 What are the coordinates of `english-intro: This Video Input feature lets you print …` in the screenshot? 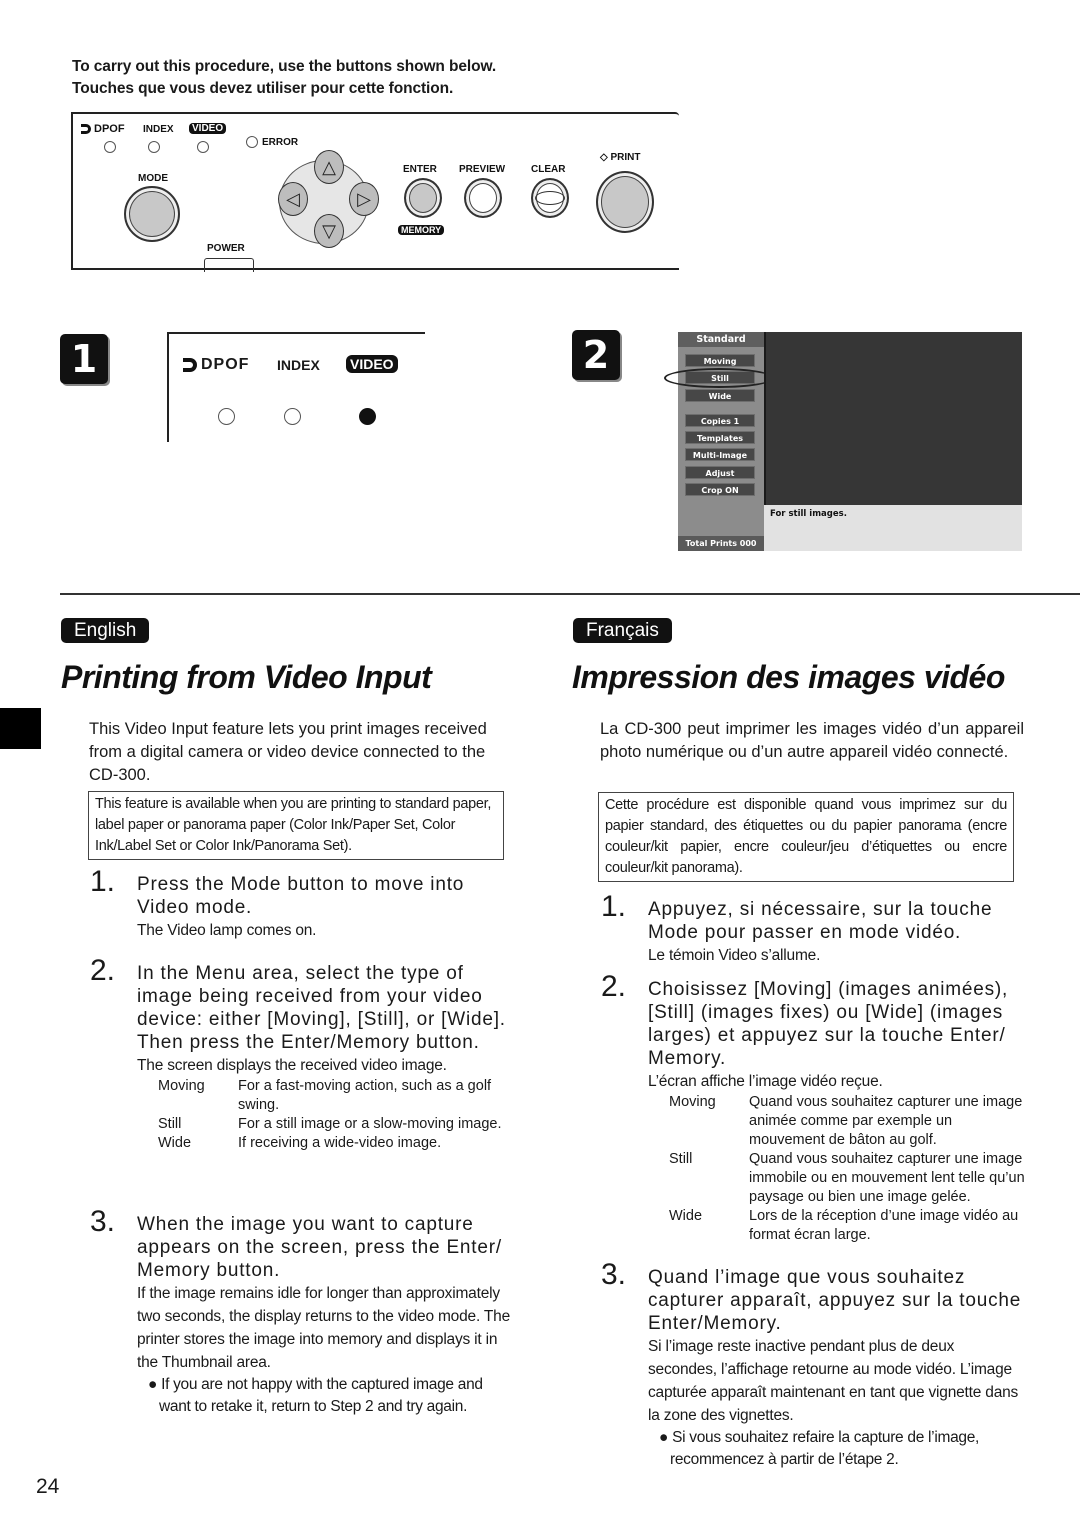 It's located at (288, 752).